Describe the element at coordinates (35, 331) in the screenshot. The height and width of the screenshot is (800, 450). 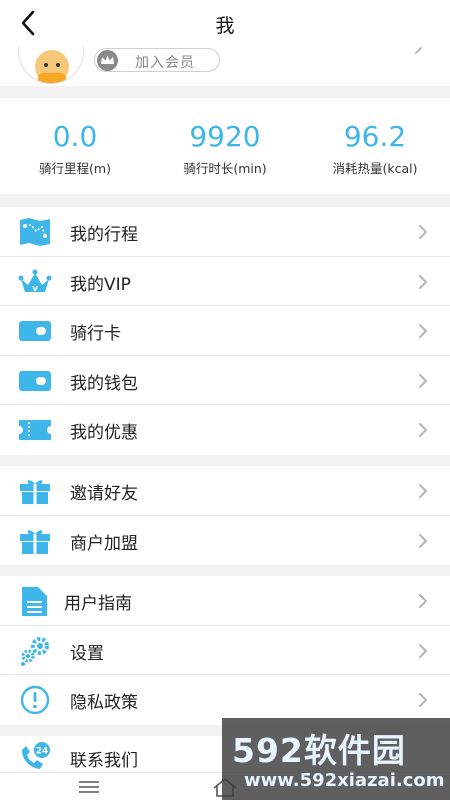
I see `card-icon` at that location.